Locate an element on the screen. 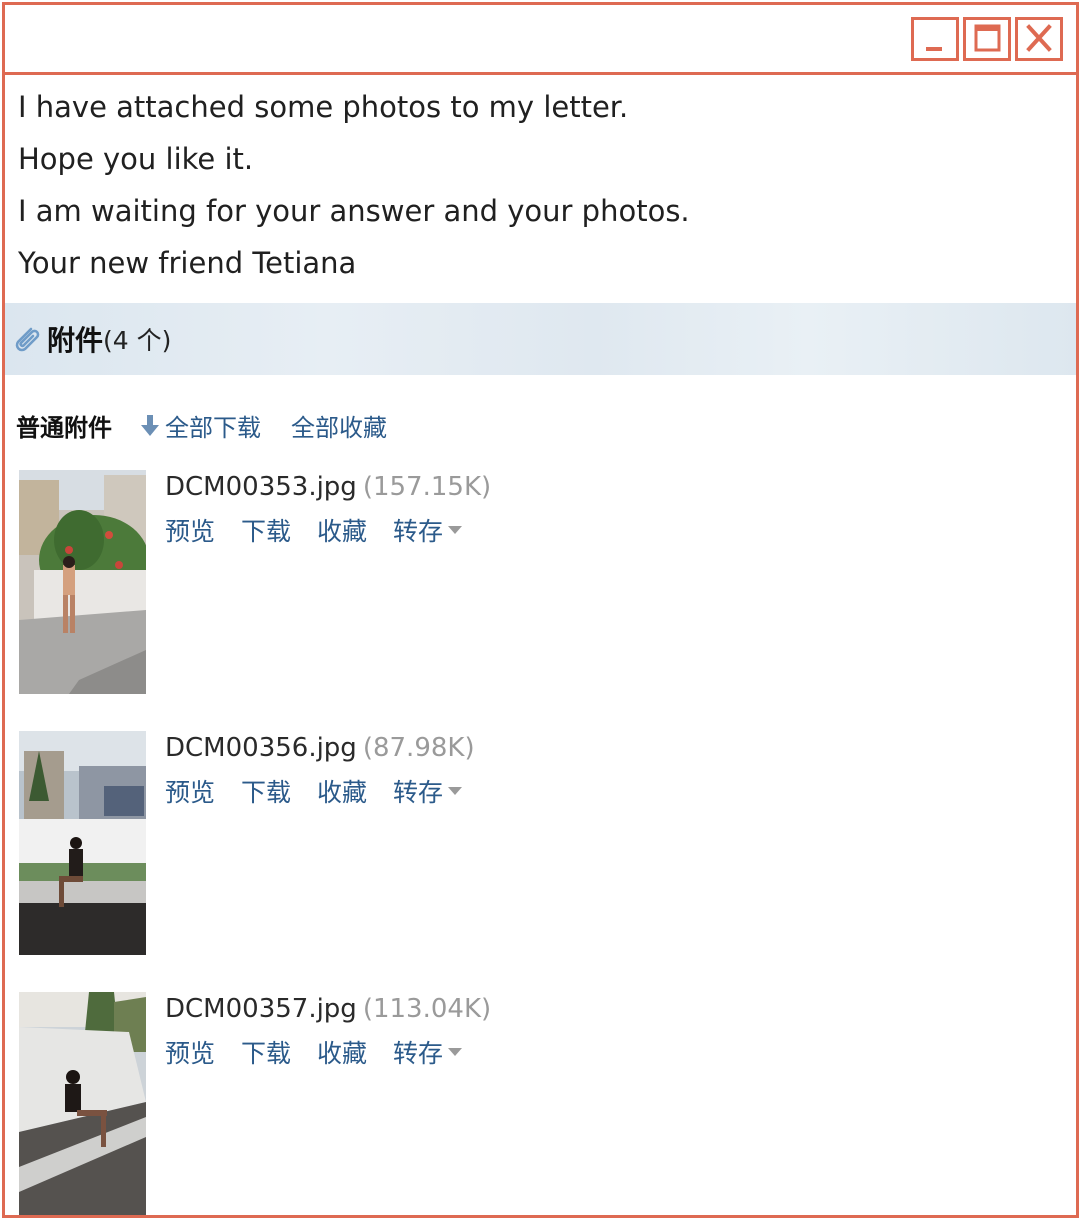  attachment-filename: DCM00356.jpg is located at coordinates (261, 748).